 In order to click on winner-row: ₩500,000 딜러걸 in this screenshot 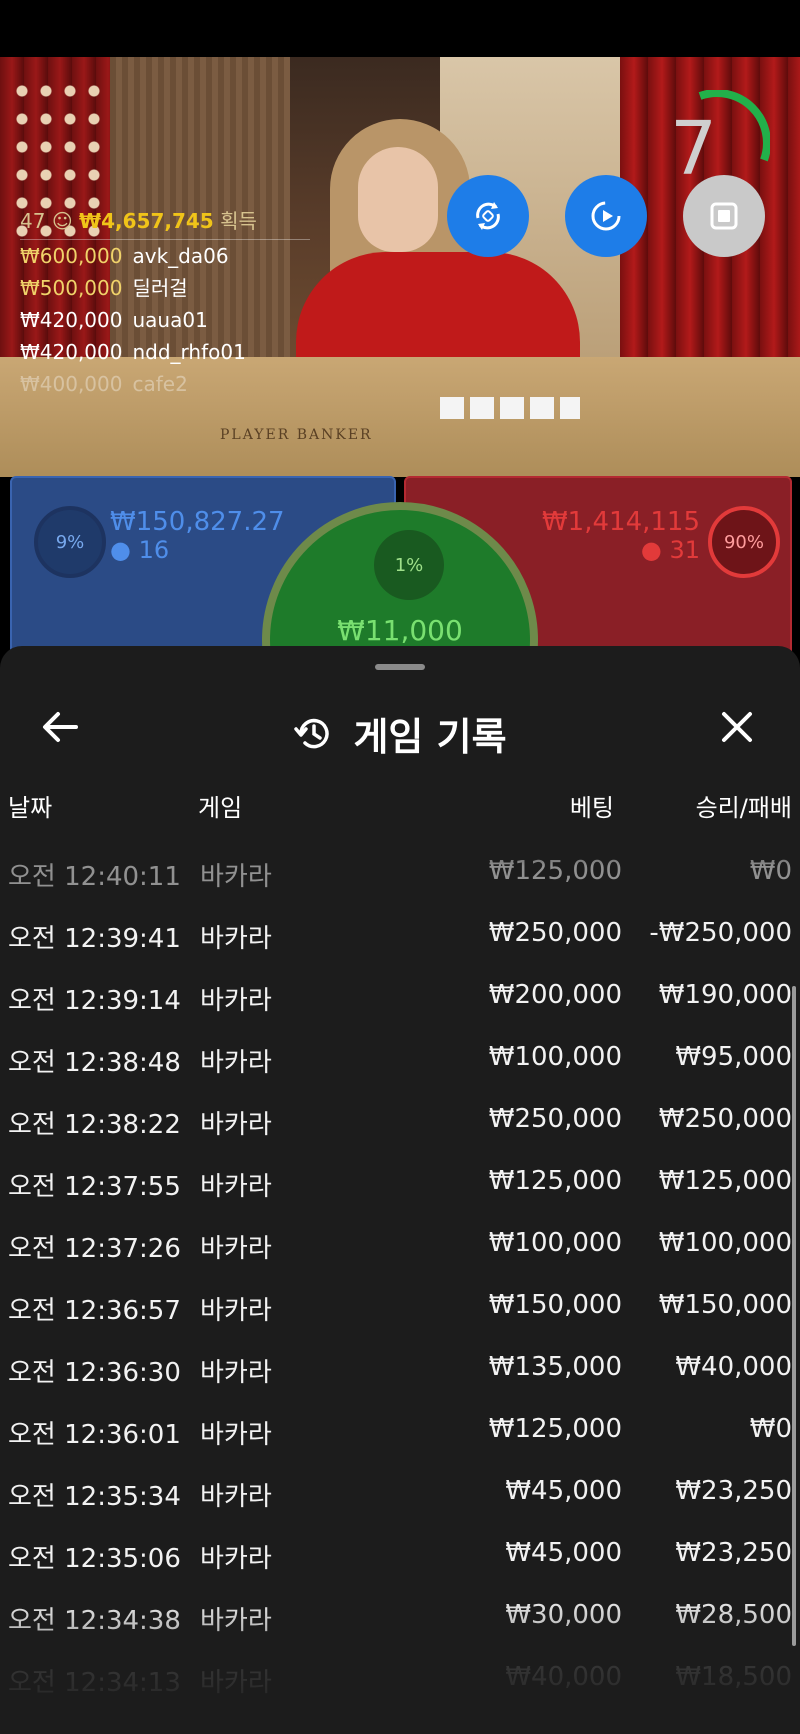, I will do `click(165, 288)`.